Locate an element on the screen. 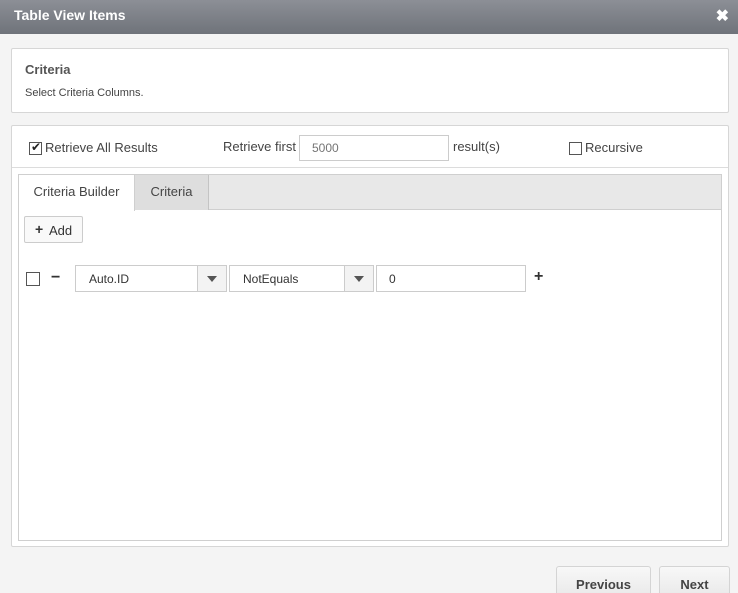 The height and width of the screenshot is (593, 738). next-button: Next is located at coordinates (694, 579).